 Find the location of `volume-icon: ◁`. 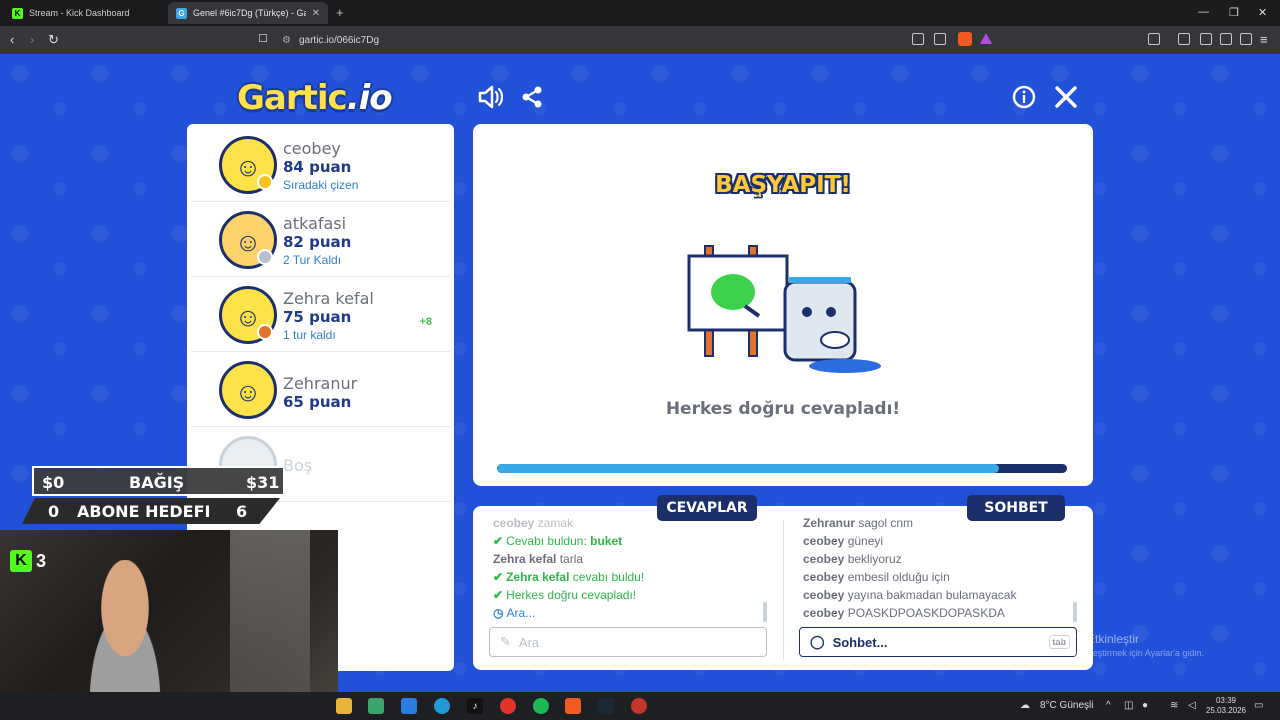

volume-icon: ◁ is located at coordinates (1192, 705).